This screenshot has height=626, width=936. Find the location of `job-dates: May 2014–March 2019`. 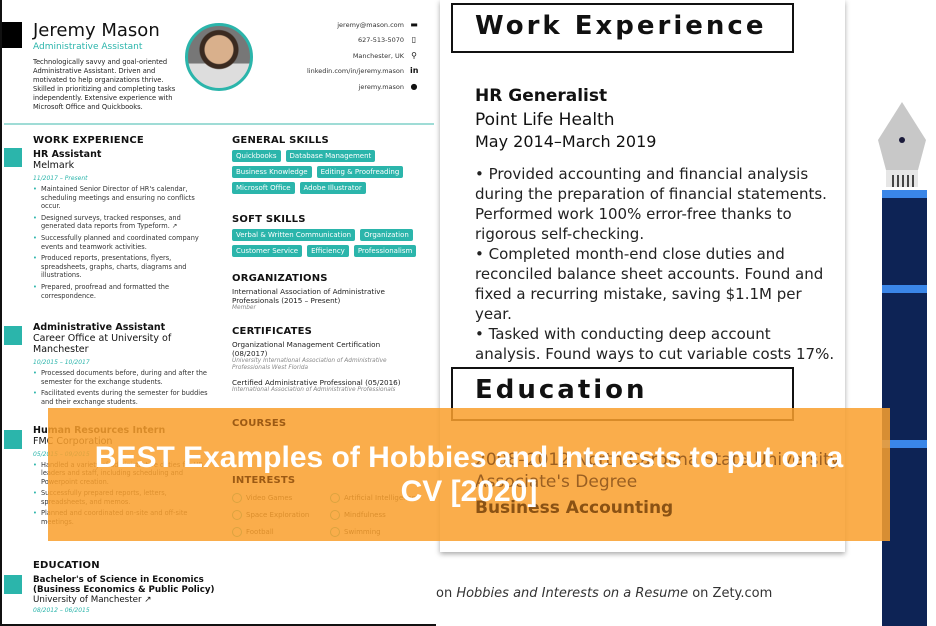

job-dates: May 2014–March 2019 is located at coordinates (566, 141).